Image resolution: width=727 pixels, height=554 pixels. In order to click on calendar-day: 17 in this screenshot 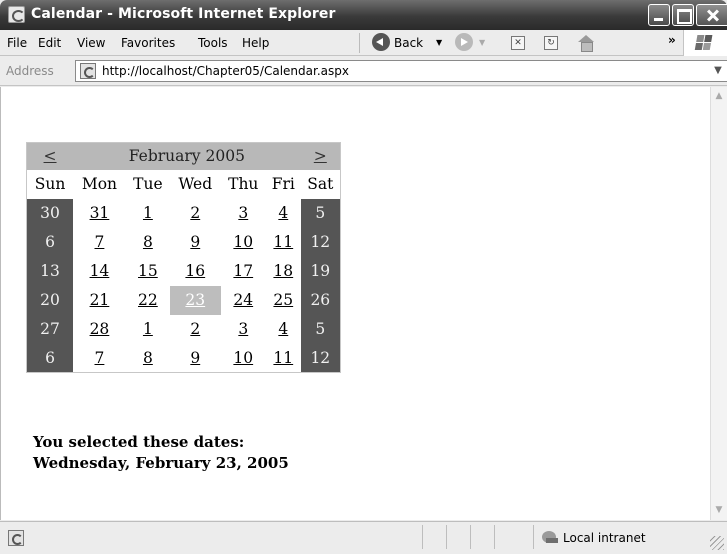, I will do `click(243, 271)`.